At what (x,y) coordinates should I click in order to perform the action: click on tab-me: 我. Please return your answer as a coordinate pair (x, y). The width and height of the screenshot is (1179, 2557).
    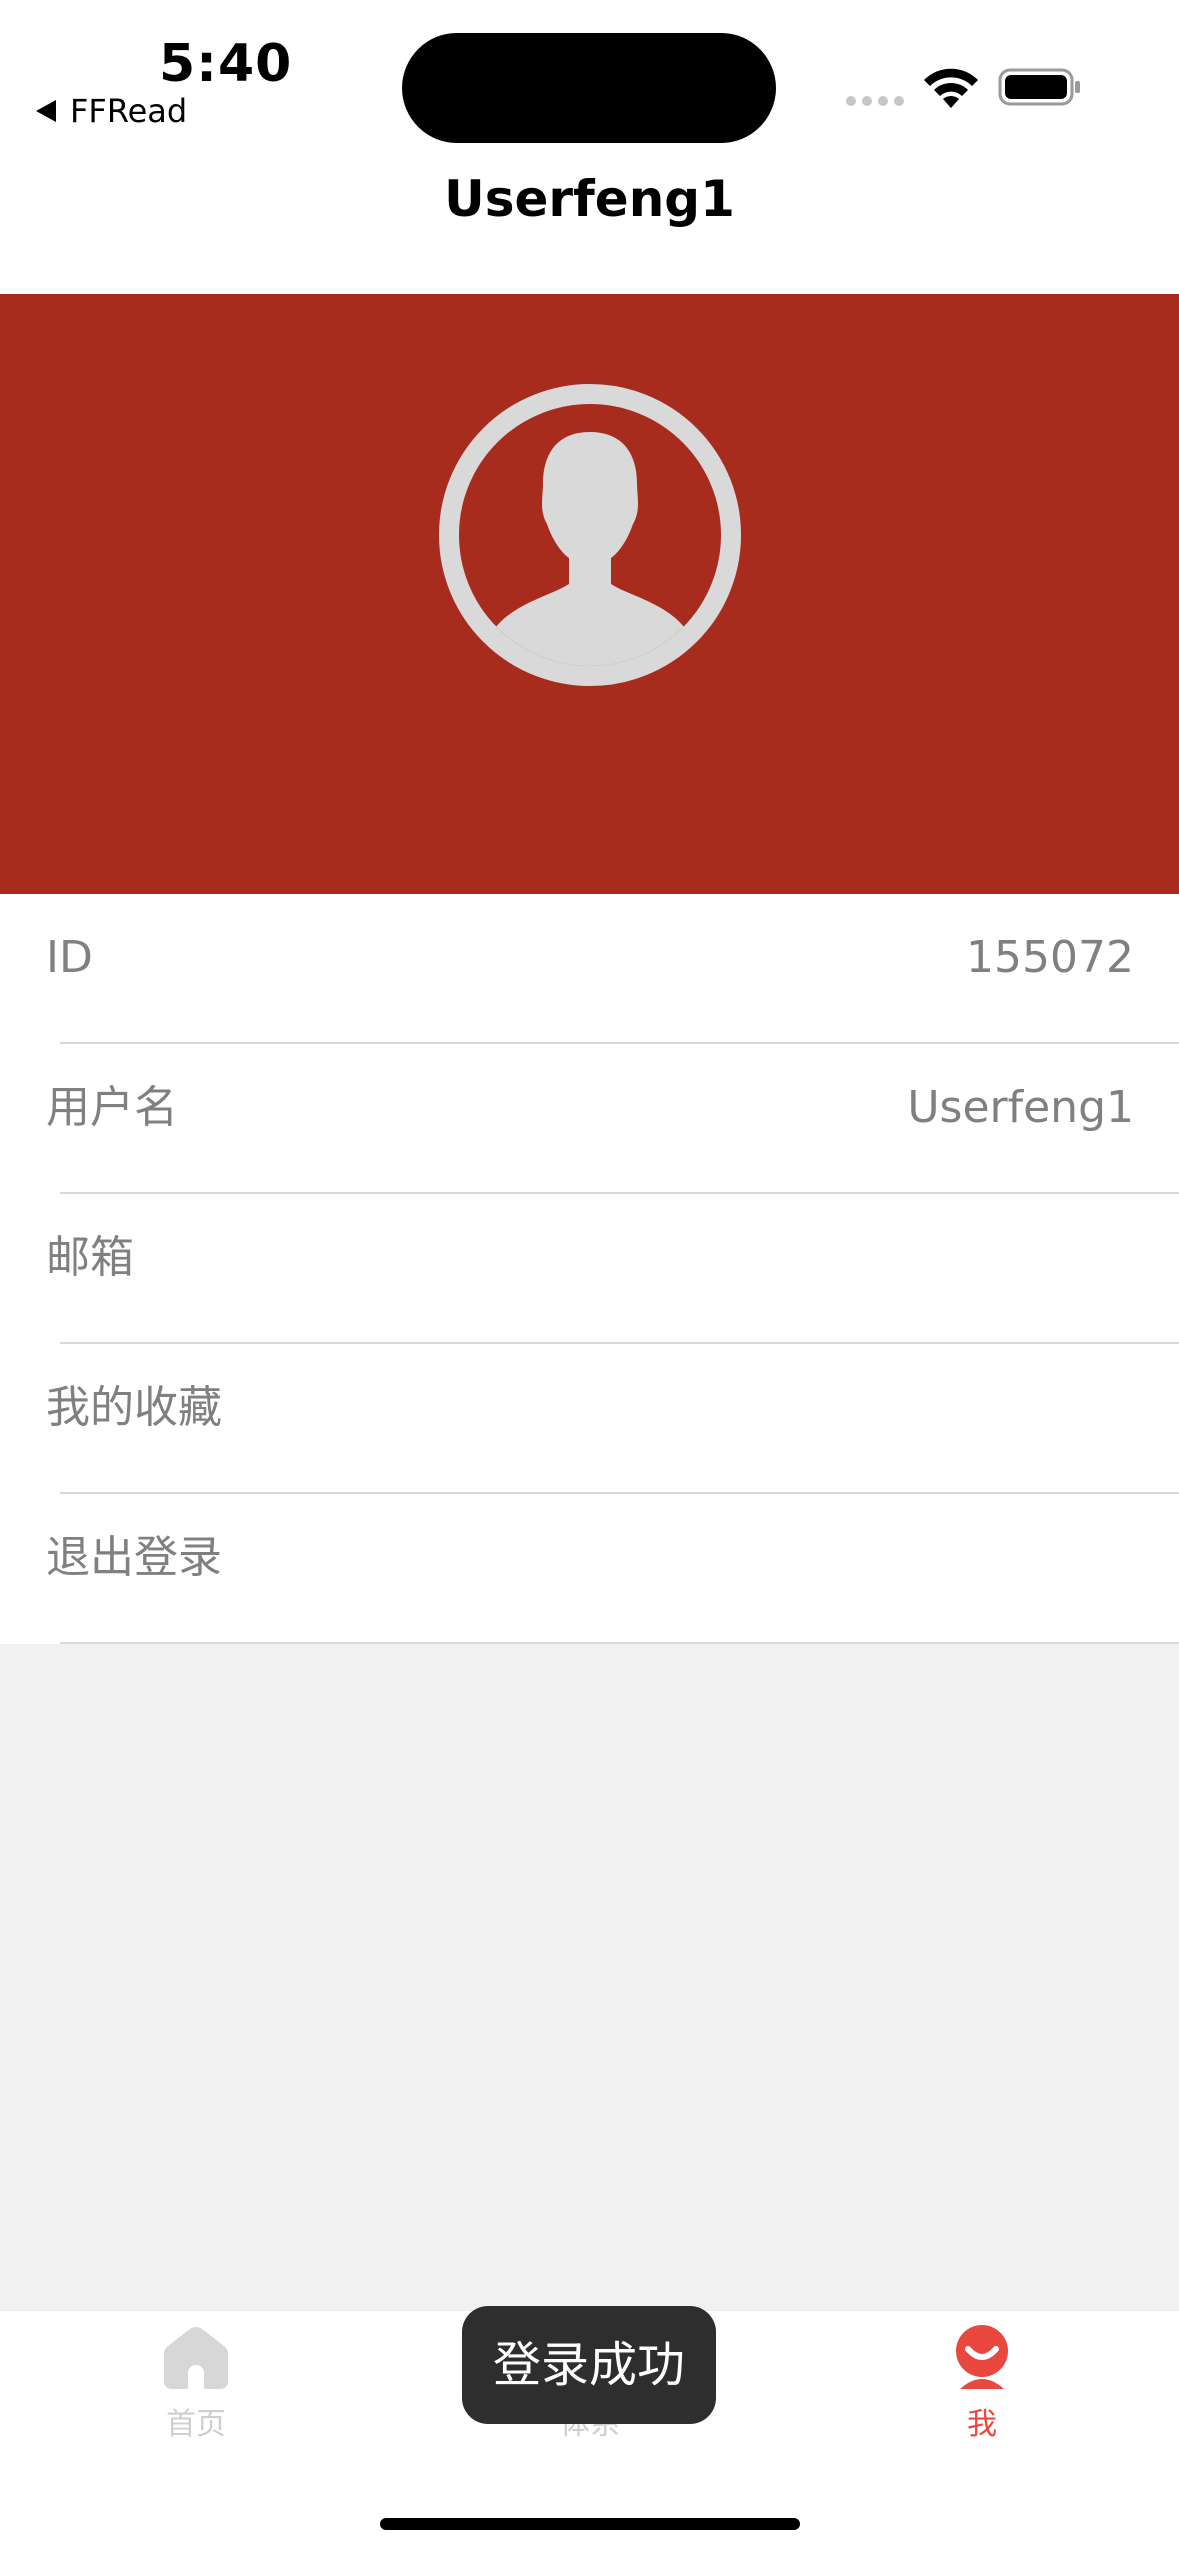
    Looking at the image, I should click on (982, 2383).